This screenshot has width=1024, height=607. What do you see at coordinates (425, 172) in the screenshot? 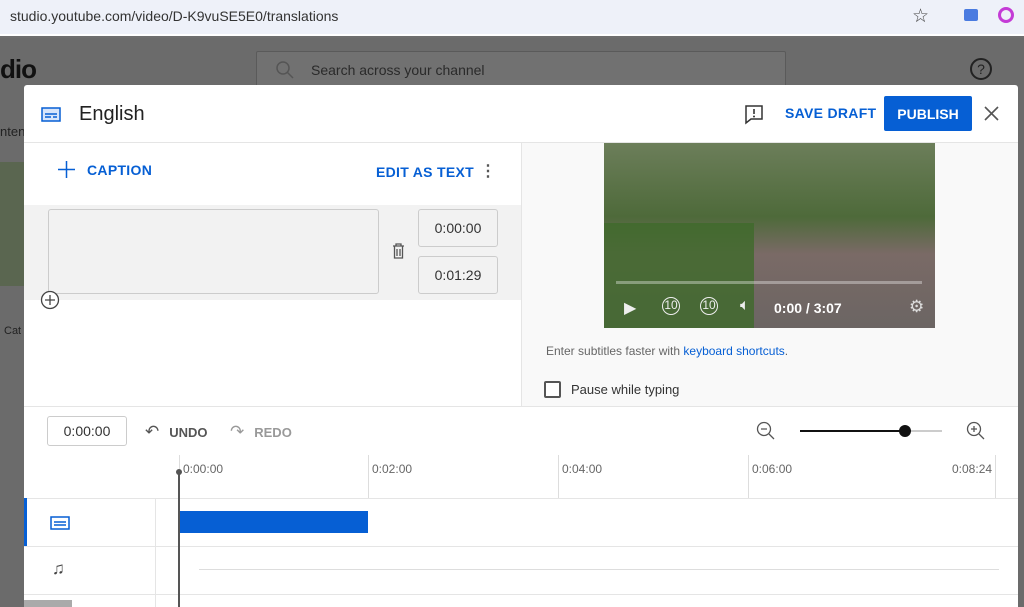
I see `edit-as-text-button: EDIT AS TEXT` at bounding box center [425, 172].